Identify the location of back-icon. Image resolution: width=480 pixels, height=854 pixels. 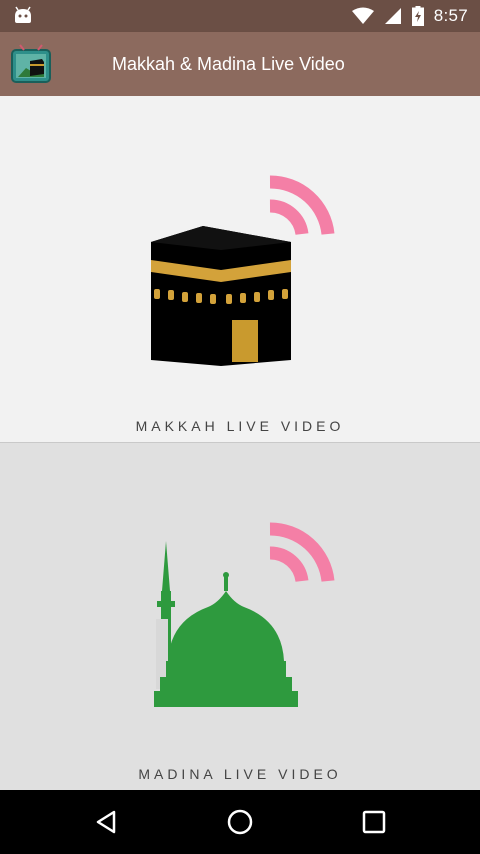
(106, 822).